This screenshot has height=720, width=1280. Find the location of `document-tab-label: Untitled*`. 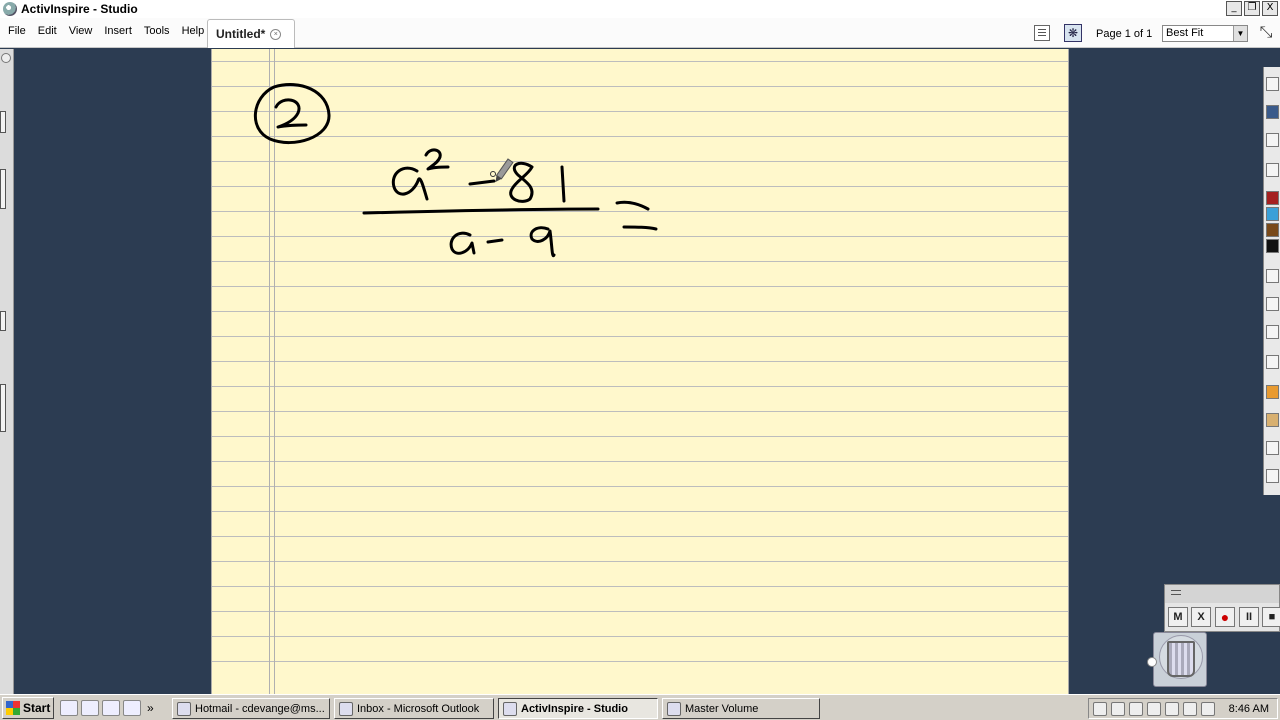

document-tab-label: Untitled* is located at coordinates (241, 34).